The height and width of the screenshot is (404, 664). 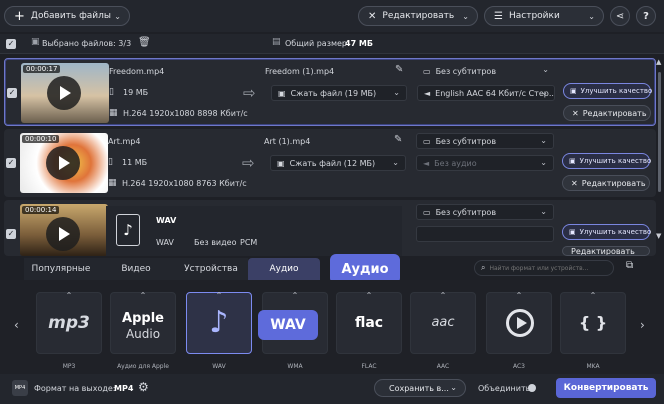 I want to click on format-preview-card: ♪ WAV WAV Без видео PCM, so click(x=254, y=231).